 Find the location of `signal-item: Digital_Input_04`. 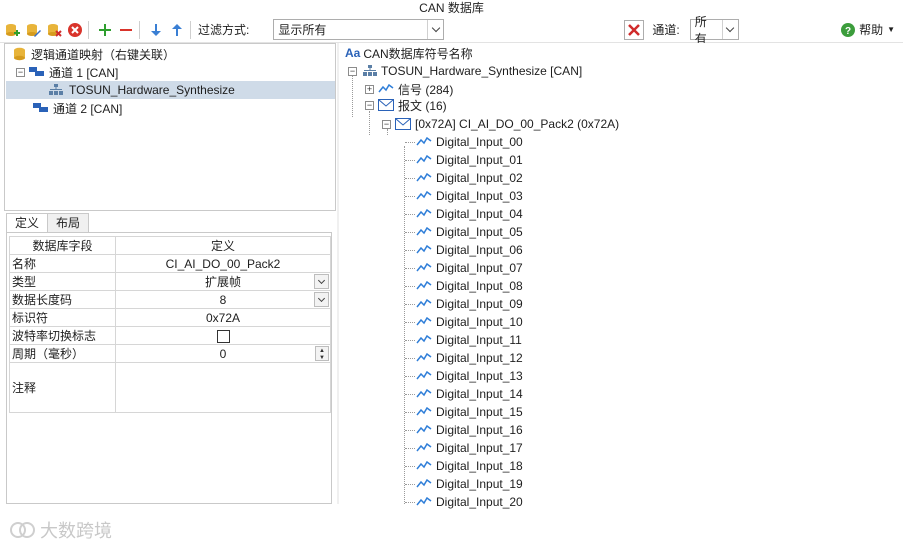

signal-item: Digital_Input_04 is located at coordinates (469, 214).